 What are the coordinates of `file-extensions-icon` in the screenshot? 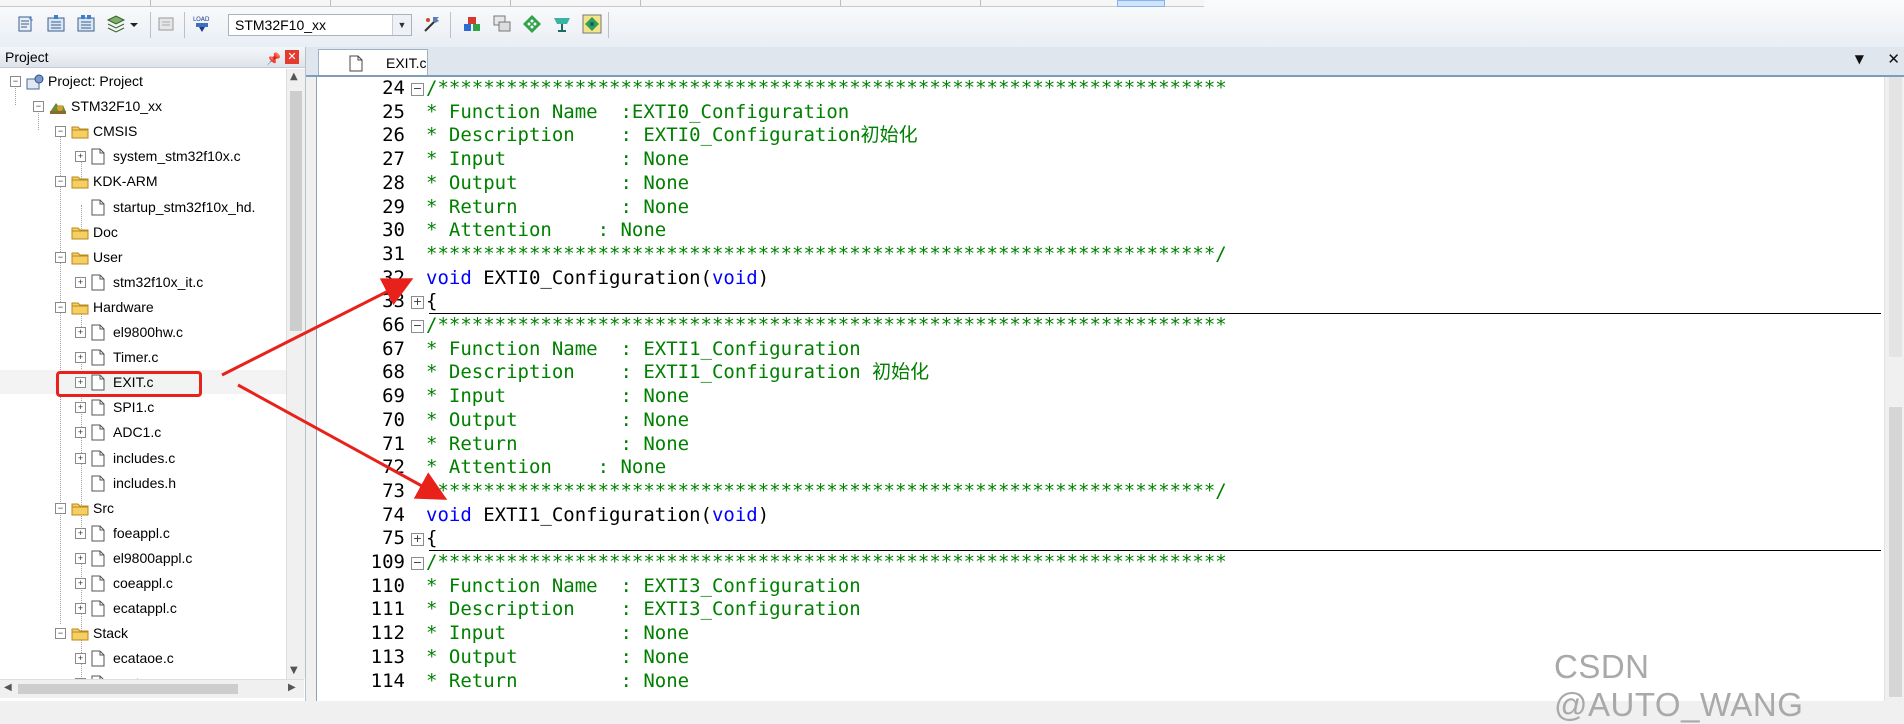 It's located at (502, 24).